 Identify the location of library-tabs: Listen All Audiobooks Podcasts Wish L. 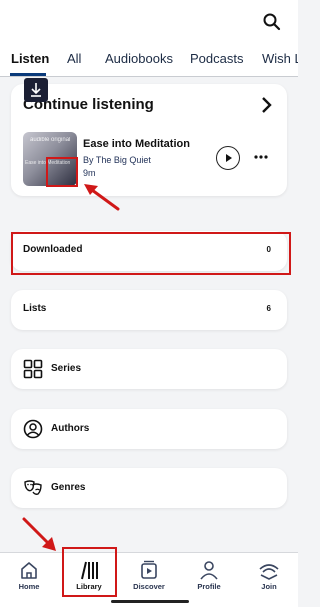
(149, 60).